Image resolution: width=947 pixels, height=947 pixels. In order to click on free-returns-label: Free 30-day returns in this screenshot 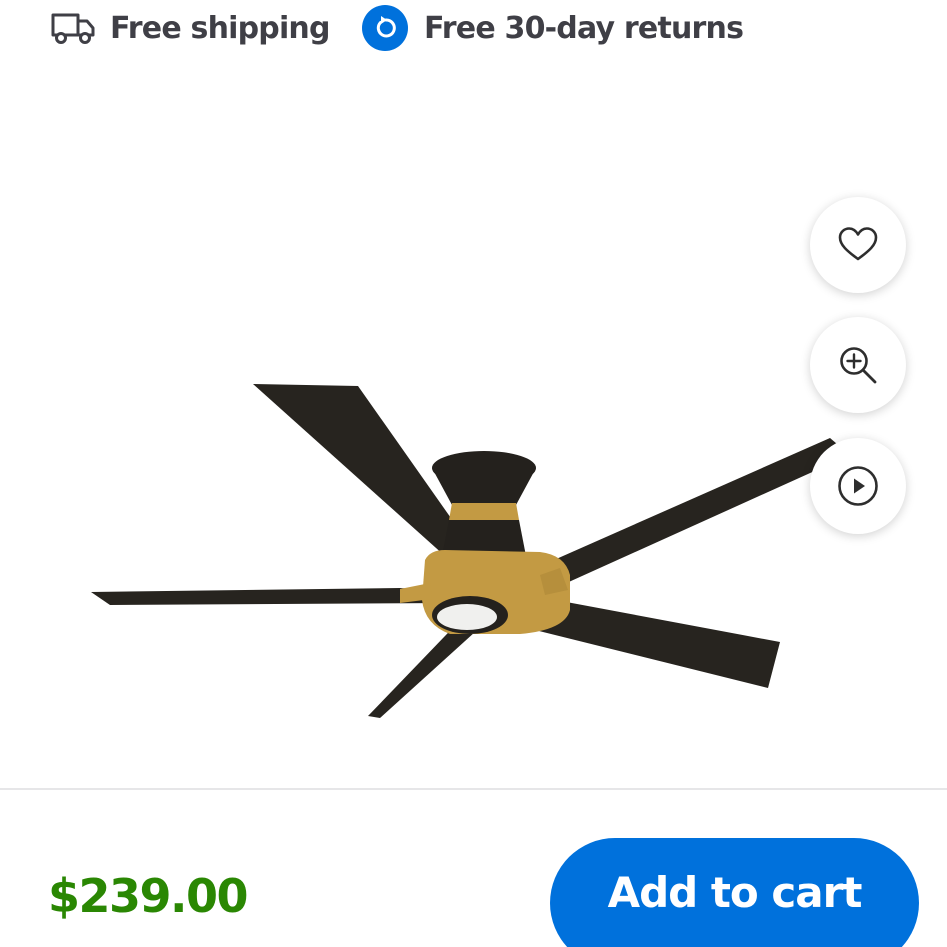, I will do `click(584, 28)`.